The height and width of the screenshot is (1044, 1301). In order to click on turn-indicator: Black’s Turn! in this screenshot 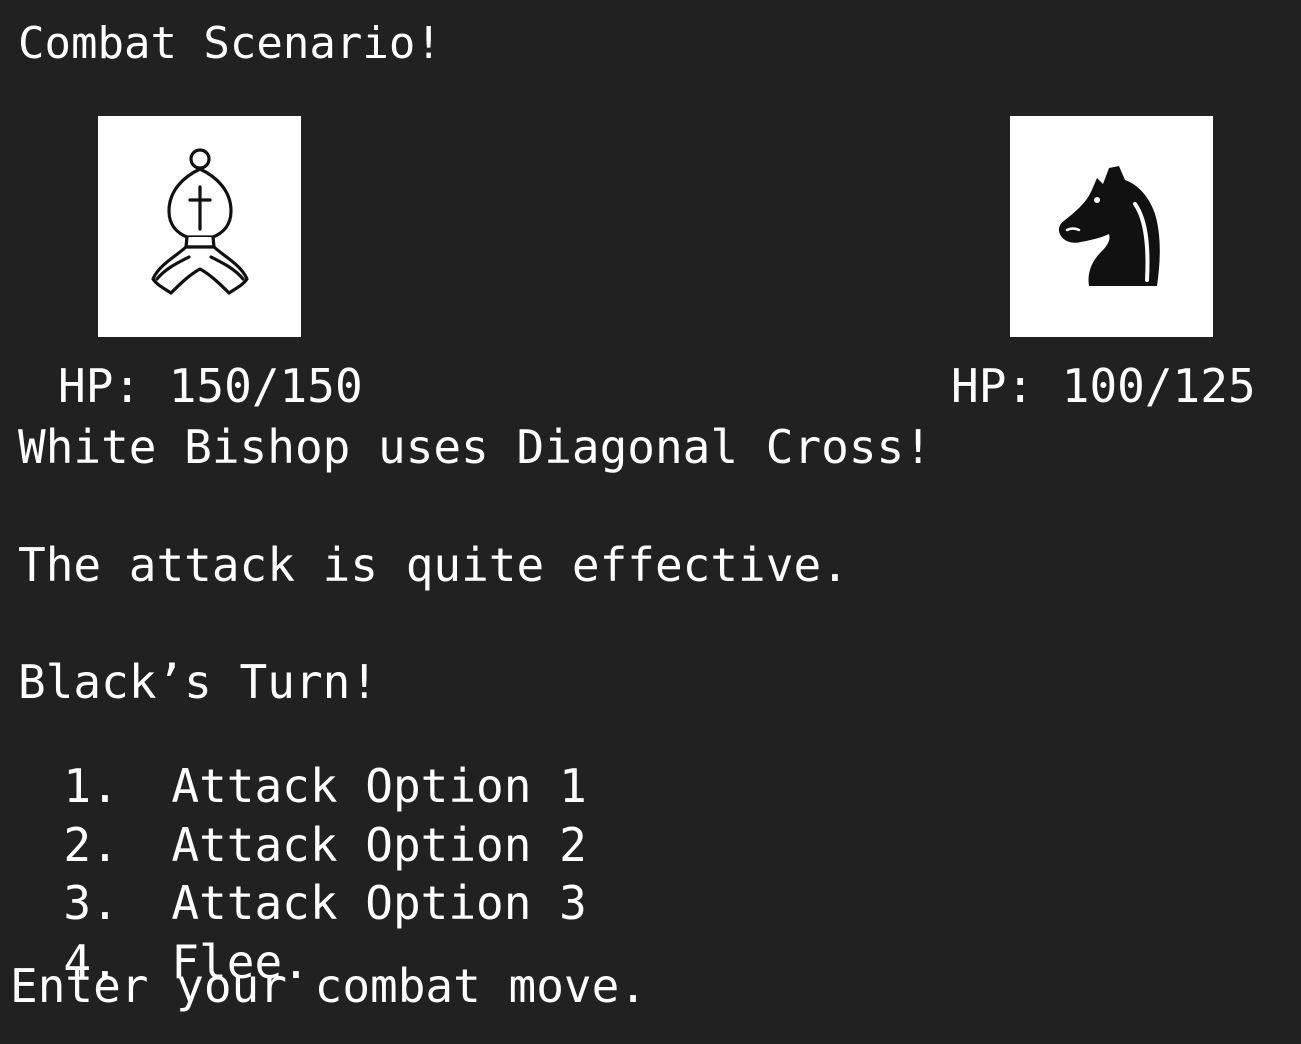, I will do `click(198, 682)`.